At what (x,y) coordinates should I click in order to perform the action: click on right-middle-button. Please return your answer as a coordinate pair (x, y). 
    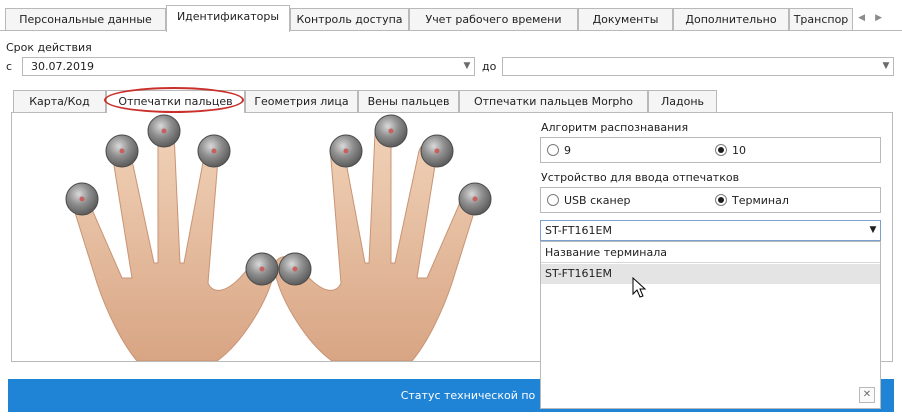
    Looking at the image, I should click on (391, 131).